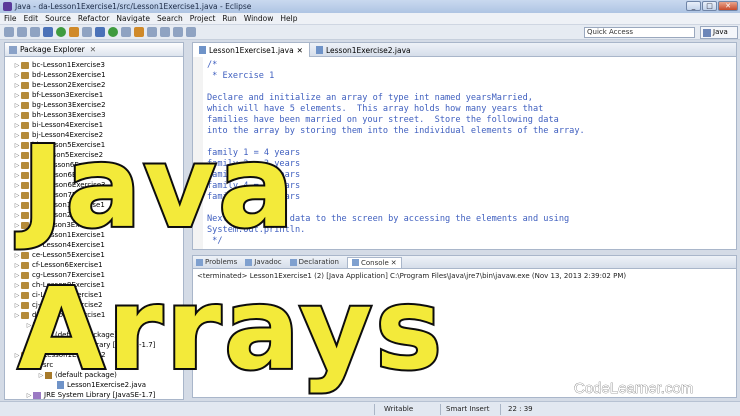  What do you see at coordinates (52, 49) in the screenshot?
I see `package-explorer-title: Package Explorer` at bounding box center [52, 49].